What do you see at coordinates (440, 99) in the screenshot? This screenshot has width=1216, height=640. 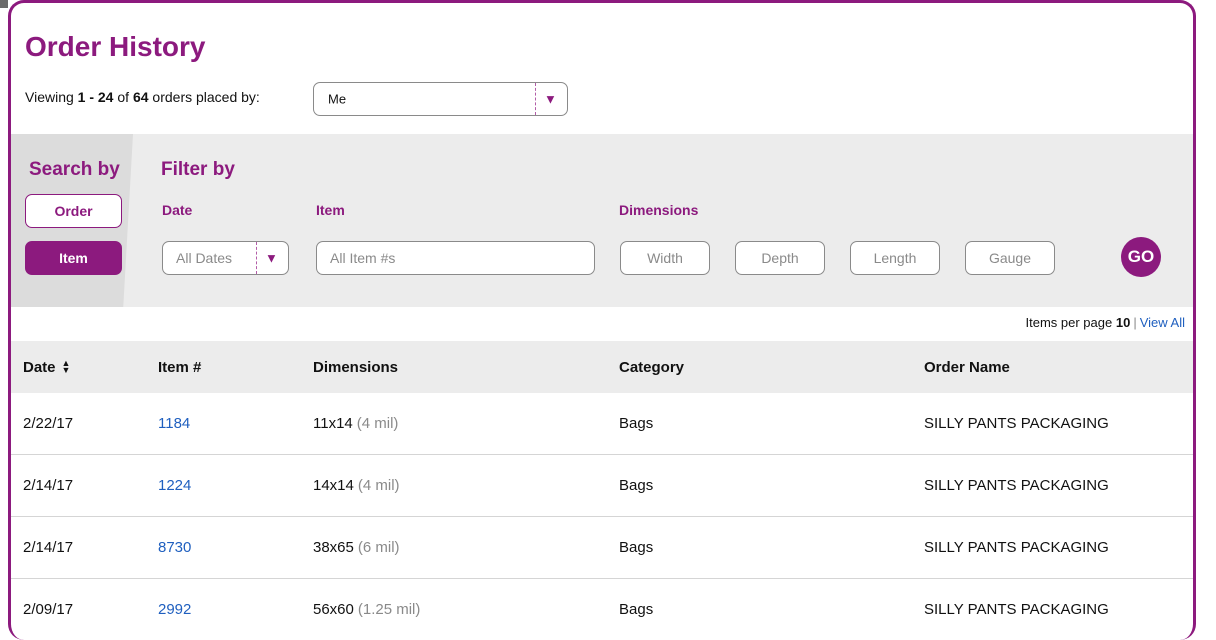 I see `placed-by-select: Me ▼` at bounding box center [440, 99].